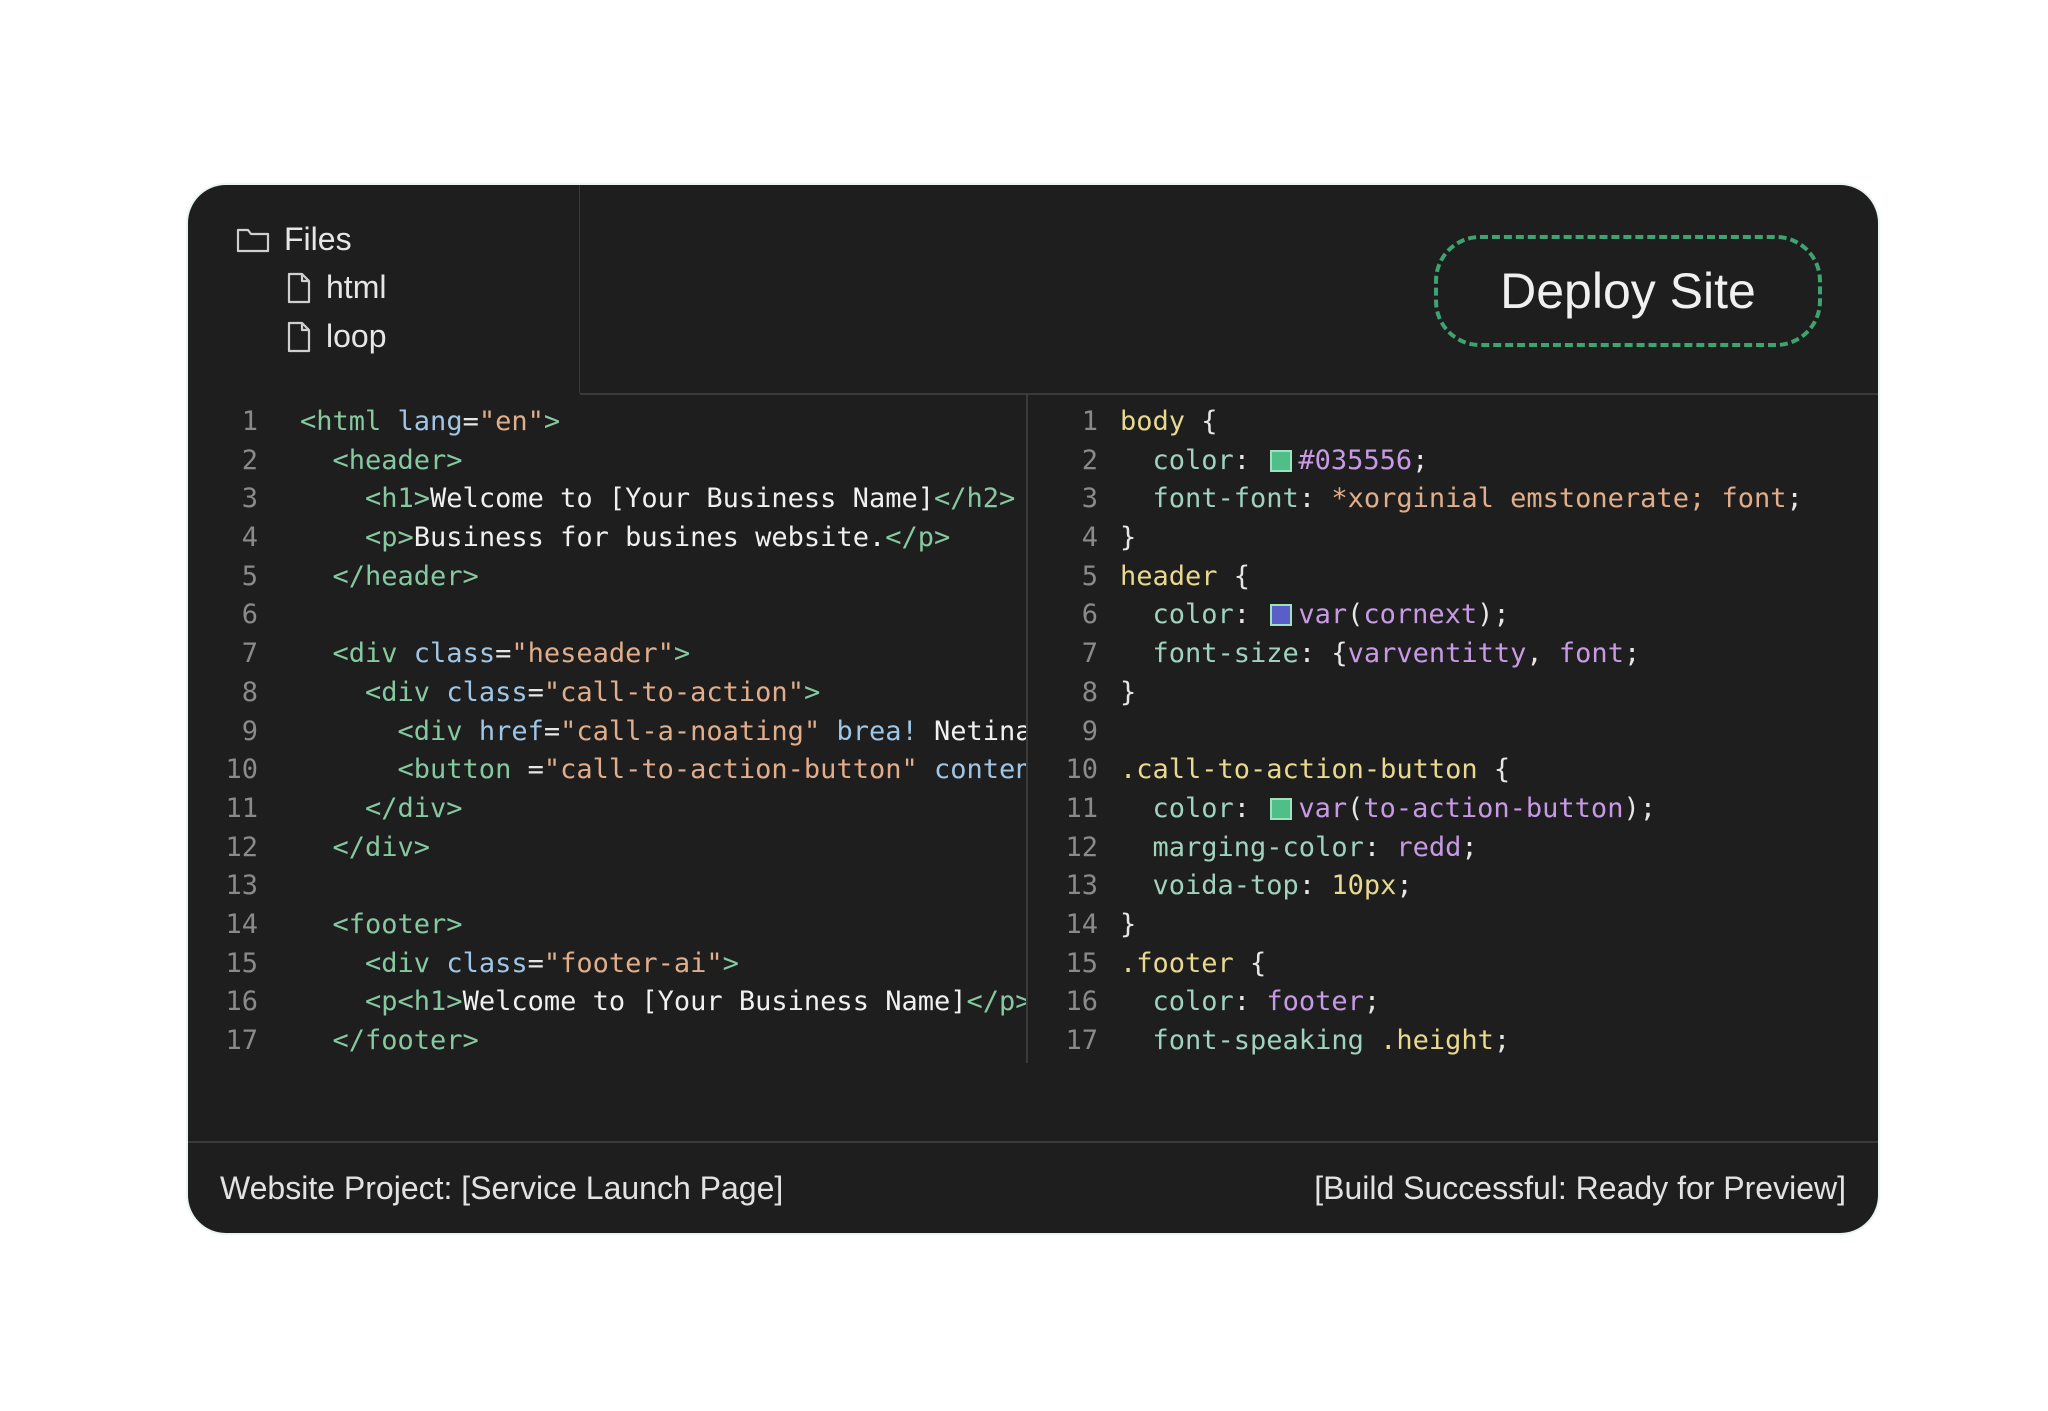 The width and height of the screenshot is (2048, 1411). What do you see at coordinates (1559, 499) in the screenshot?
I see `code-token: *xorginial emstonerate; font` at bounding box center [1559, 499].